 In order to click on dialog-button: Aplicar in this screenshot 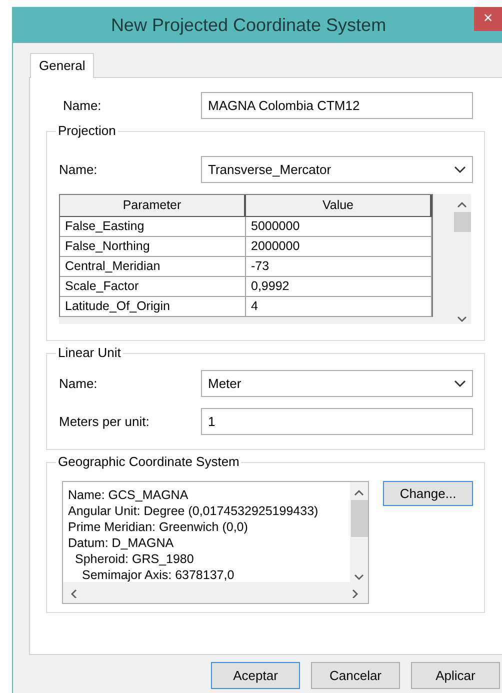, I will do `click(455, 675)`.